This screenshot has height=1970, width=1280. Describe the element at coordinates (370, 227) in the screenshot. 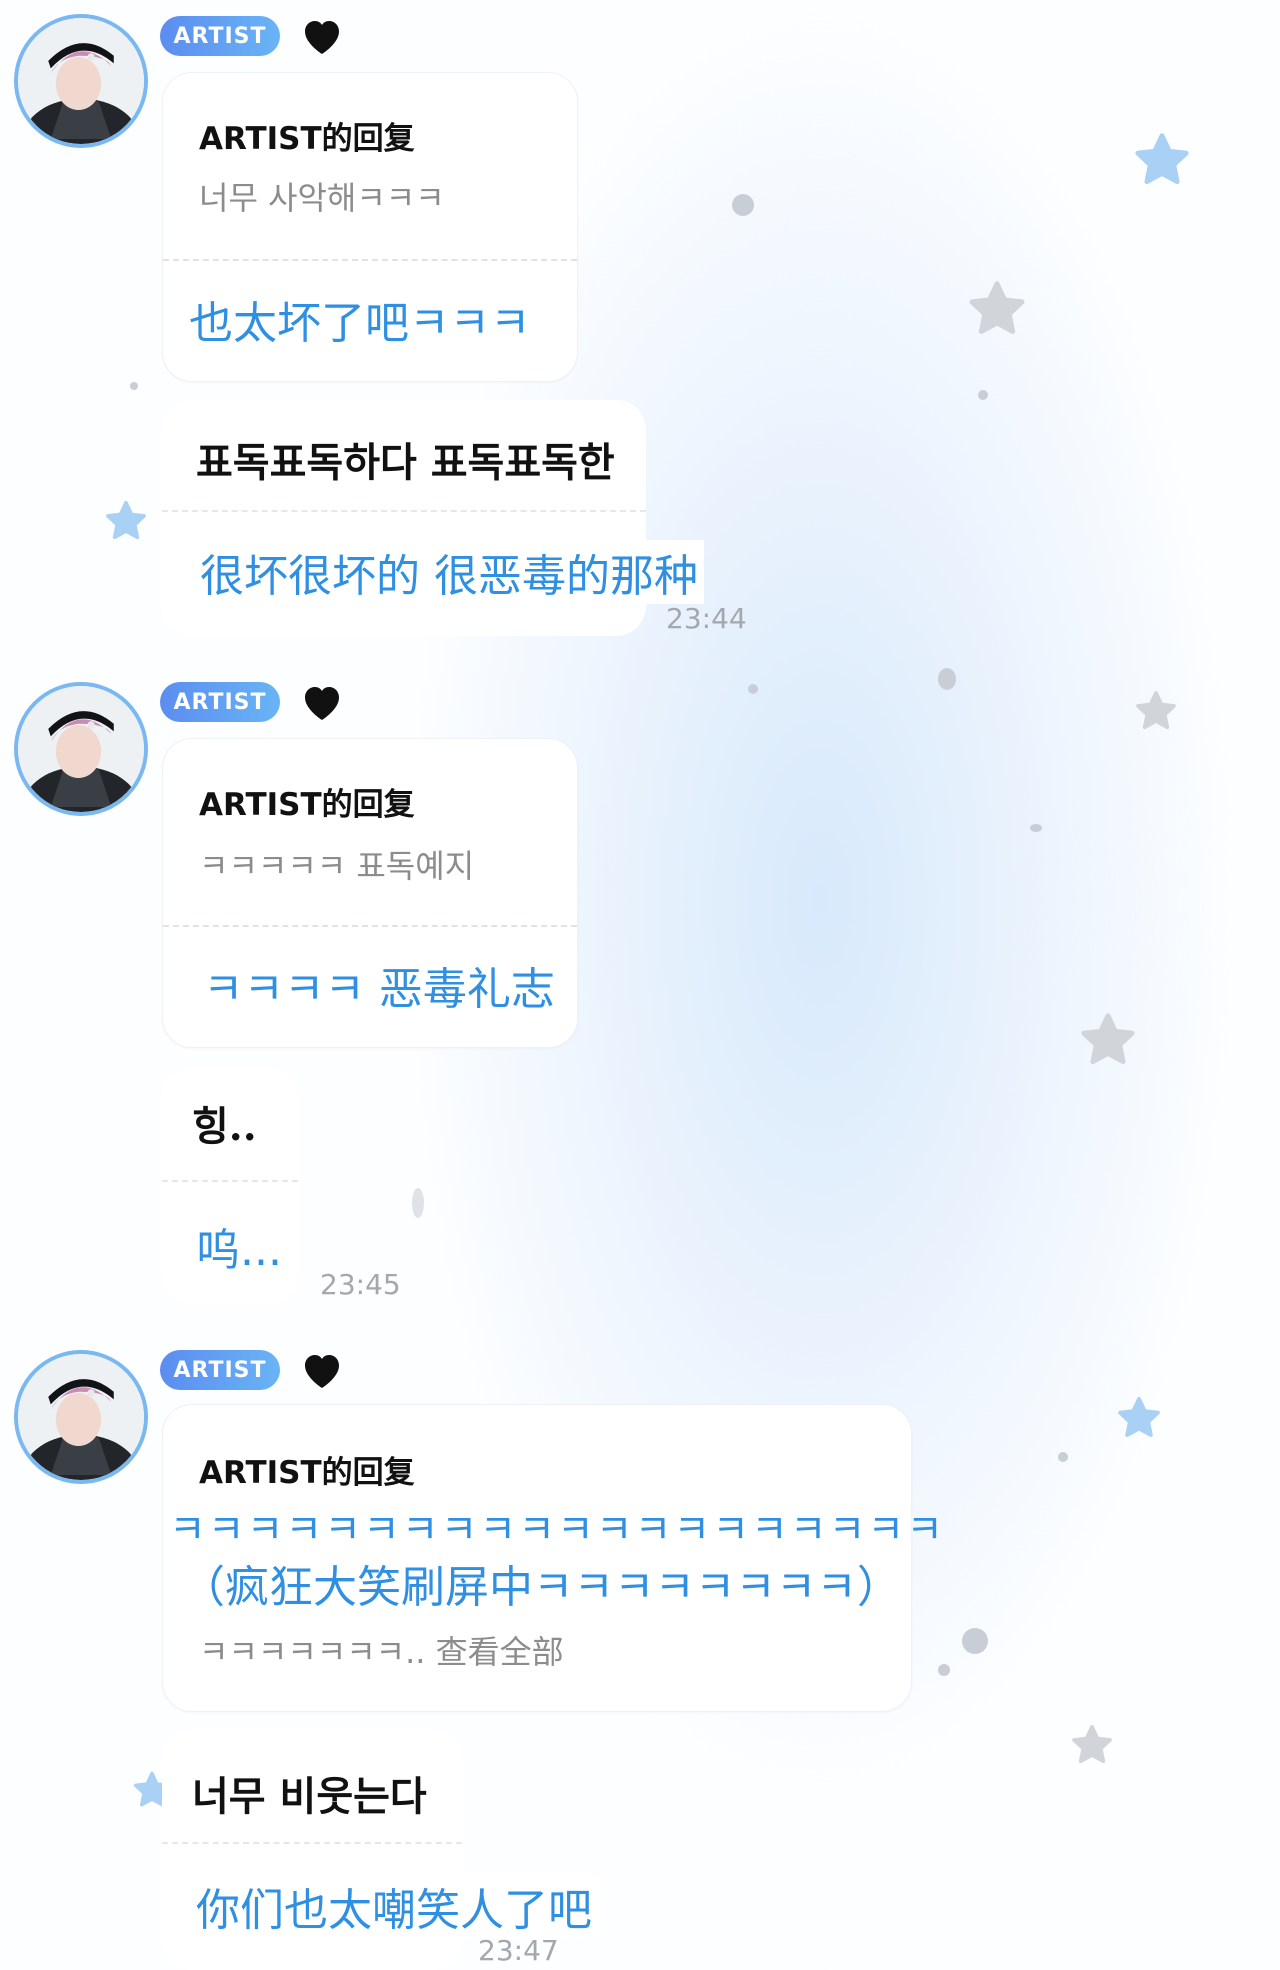

I see `artist-reply-card: ARTIST的回复 너무 사악해ㅋㅋㅋ 也太坏了吧ㅋㅋㅋ` at that location.